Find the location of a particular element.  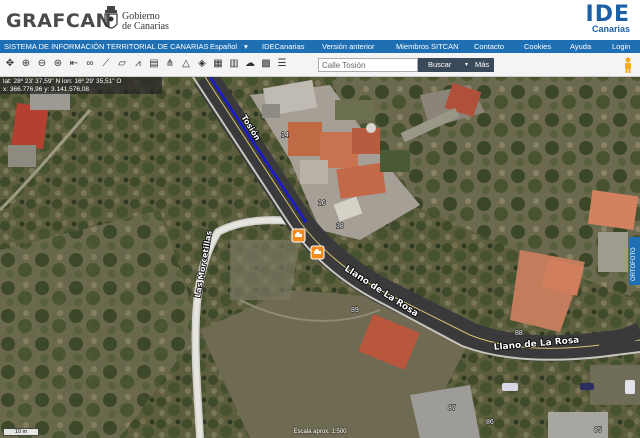

list-icon: ☰ is located at coordinates (282, 64).